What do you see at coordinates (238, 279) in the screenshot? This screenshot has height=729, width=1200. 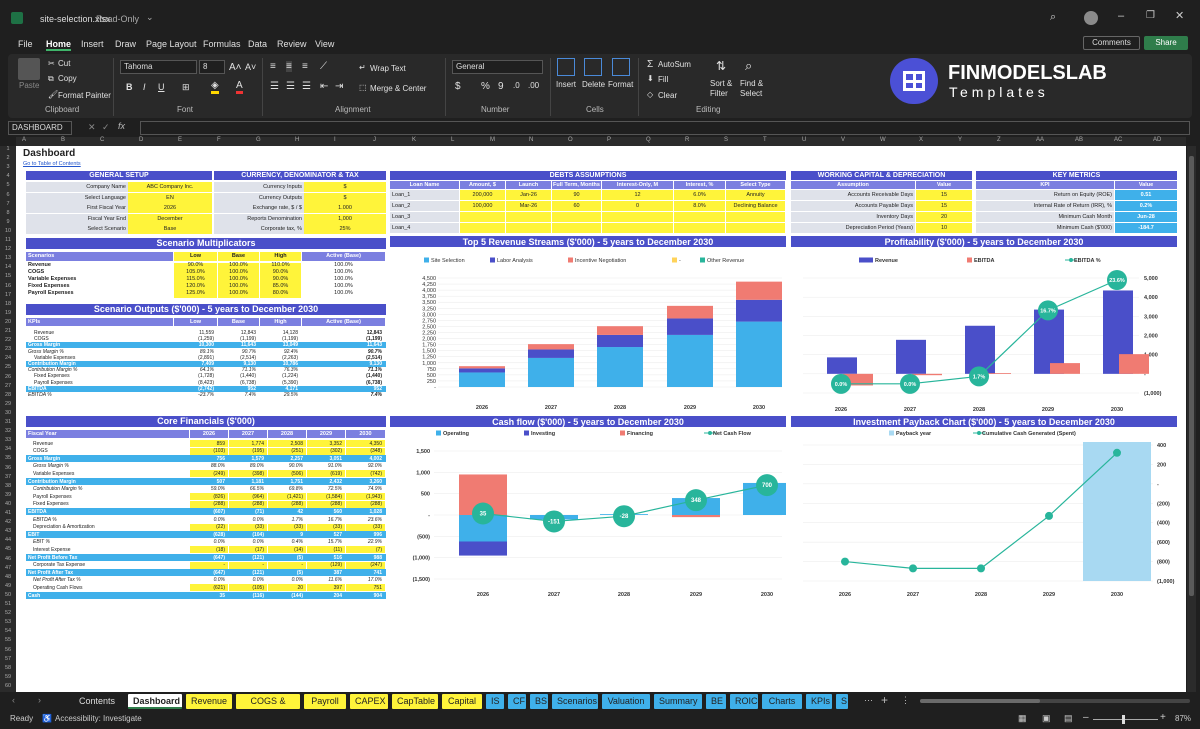 I see `scenario-mult-cell: 100.0%` at bounding box center [238, 279].